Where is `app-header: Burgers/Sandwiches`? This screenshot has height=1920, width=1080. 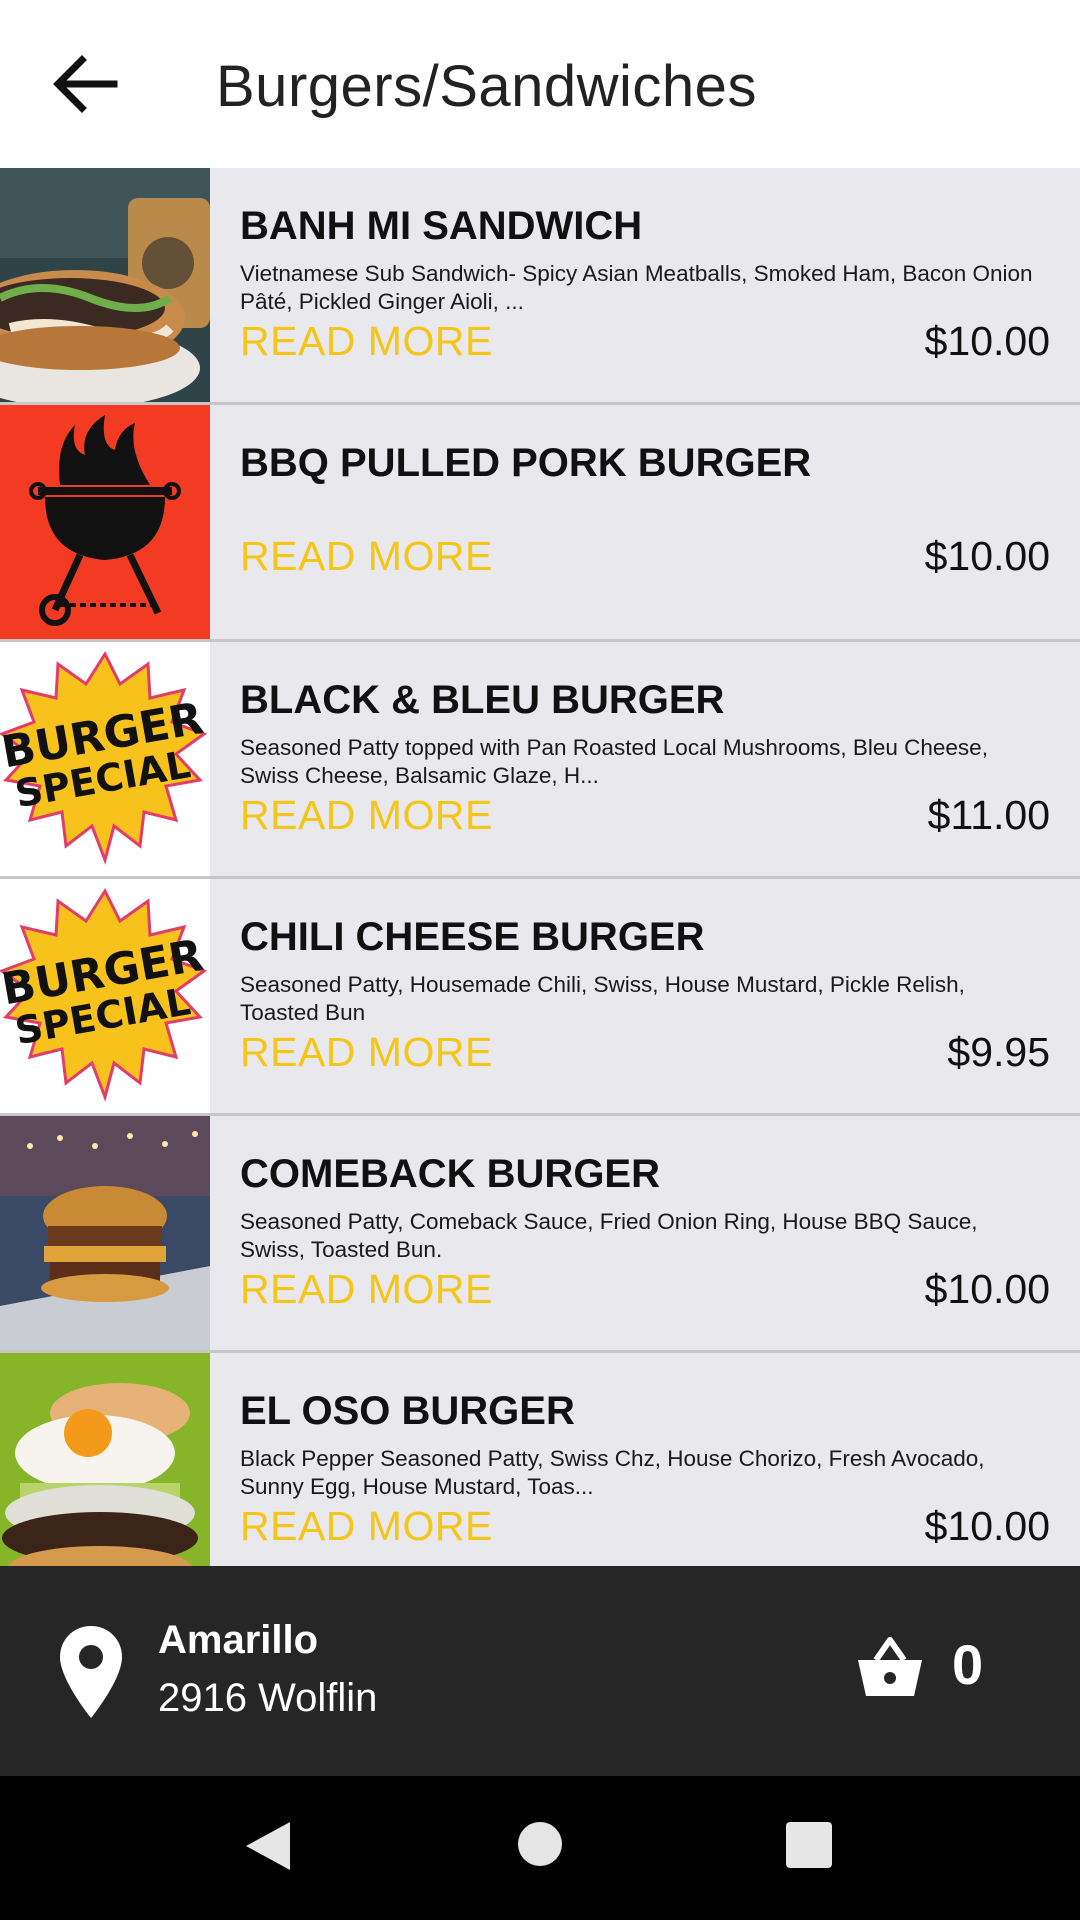
app-header: Burgers/Sandwiches is located at coordinates (540, 84).